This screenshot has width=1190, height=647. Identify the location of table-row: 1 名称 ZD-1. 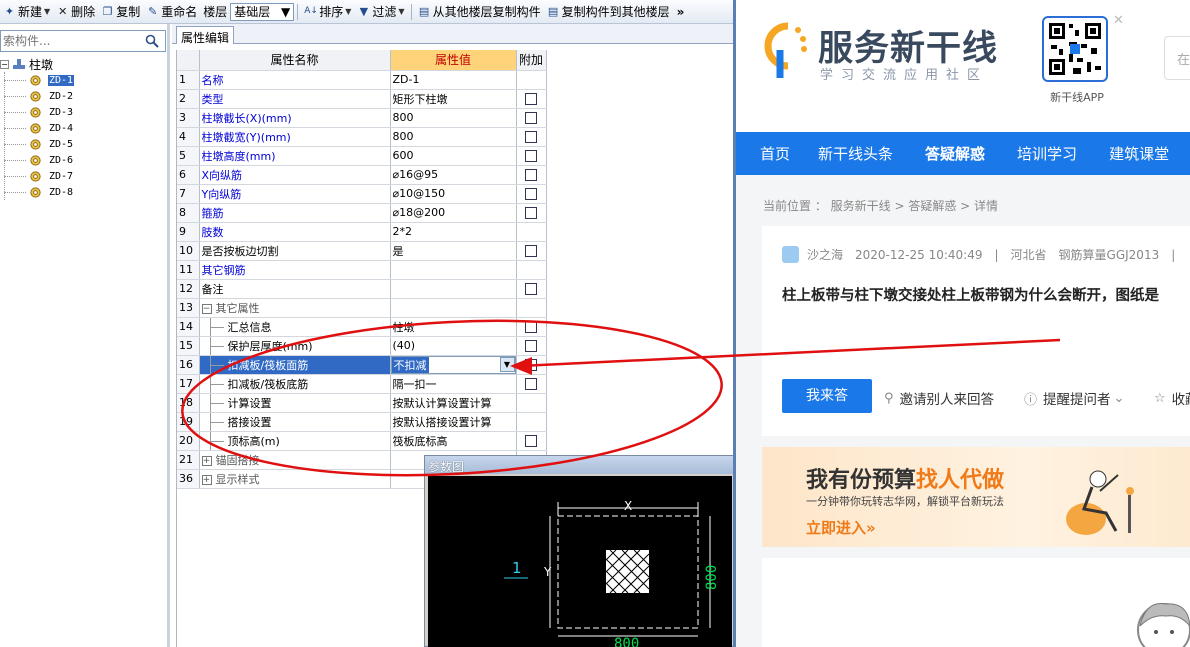
(362, 80).